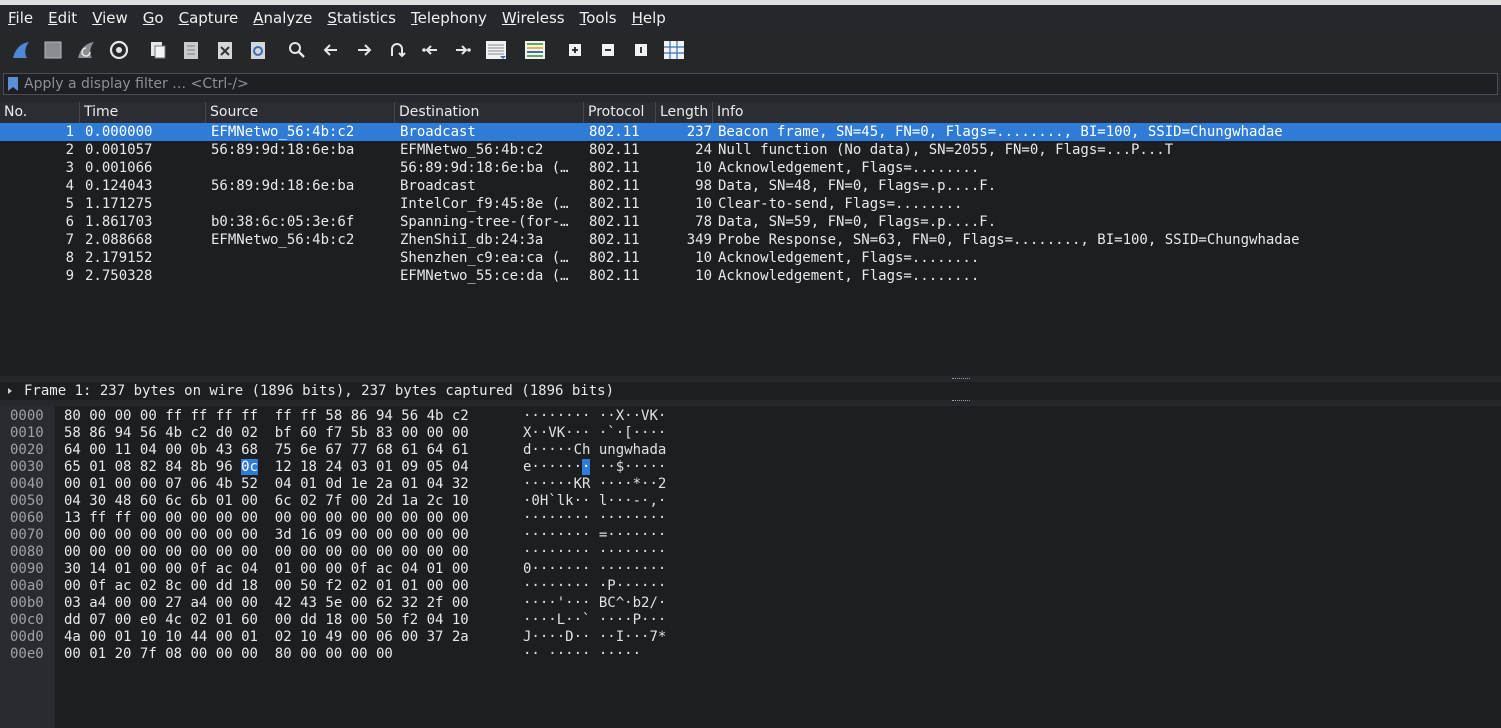 This screenshot has width=1501, height=728. Describe the element at coordinates (173, 603) in the screenshot. I see `hex-byte: 27` at that location.